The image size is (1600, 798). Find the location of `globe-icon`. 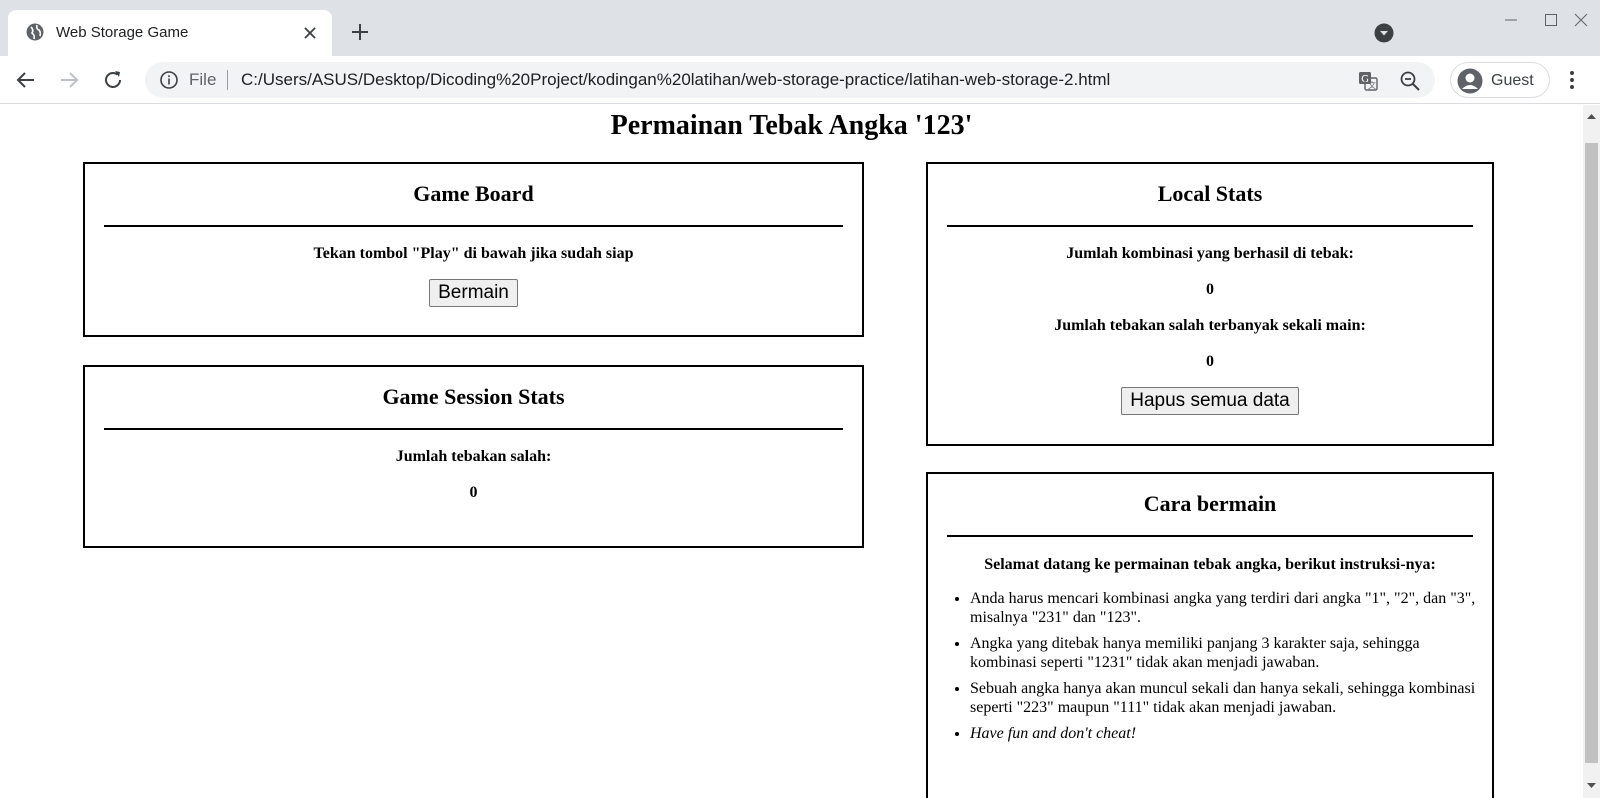

globe-icon is located at coordinates (35, 32).